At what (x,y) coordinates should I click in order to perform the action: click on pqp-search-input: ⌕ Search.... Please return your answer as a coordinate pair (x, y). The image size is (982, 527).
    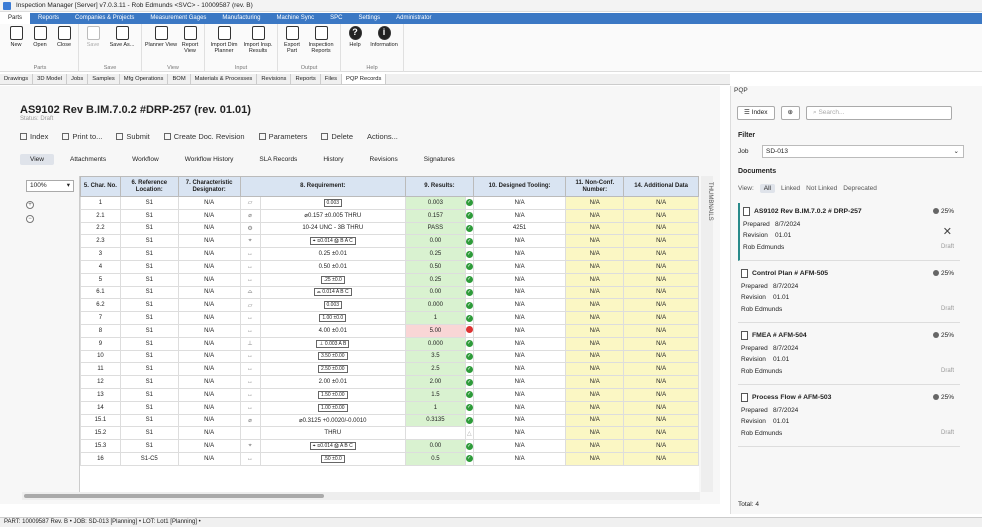
    Looking at the image, I should click on (879, 113).